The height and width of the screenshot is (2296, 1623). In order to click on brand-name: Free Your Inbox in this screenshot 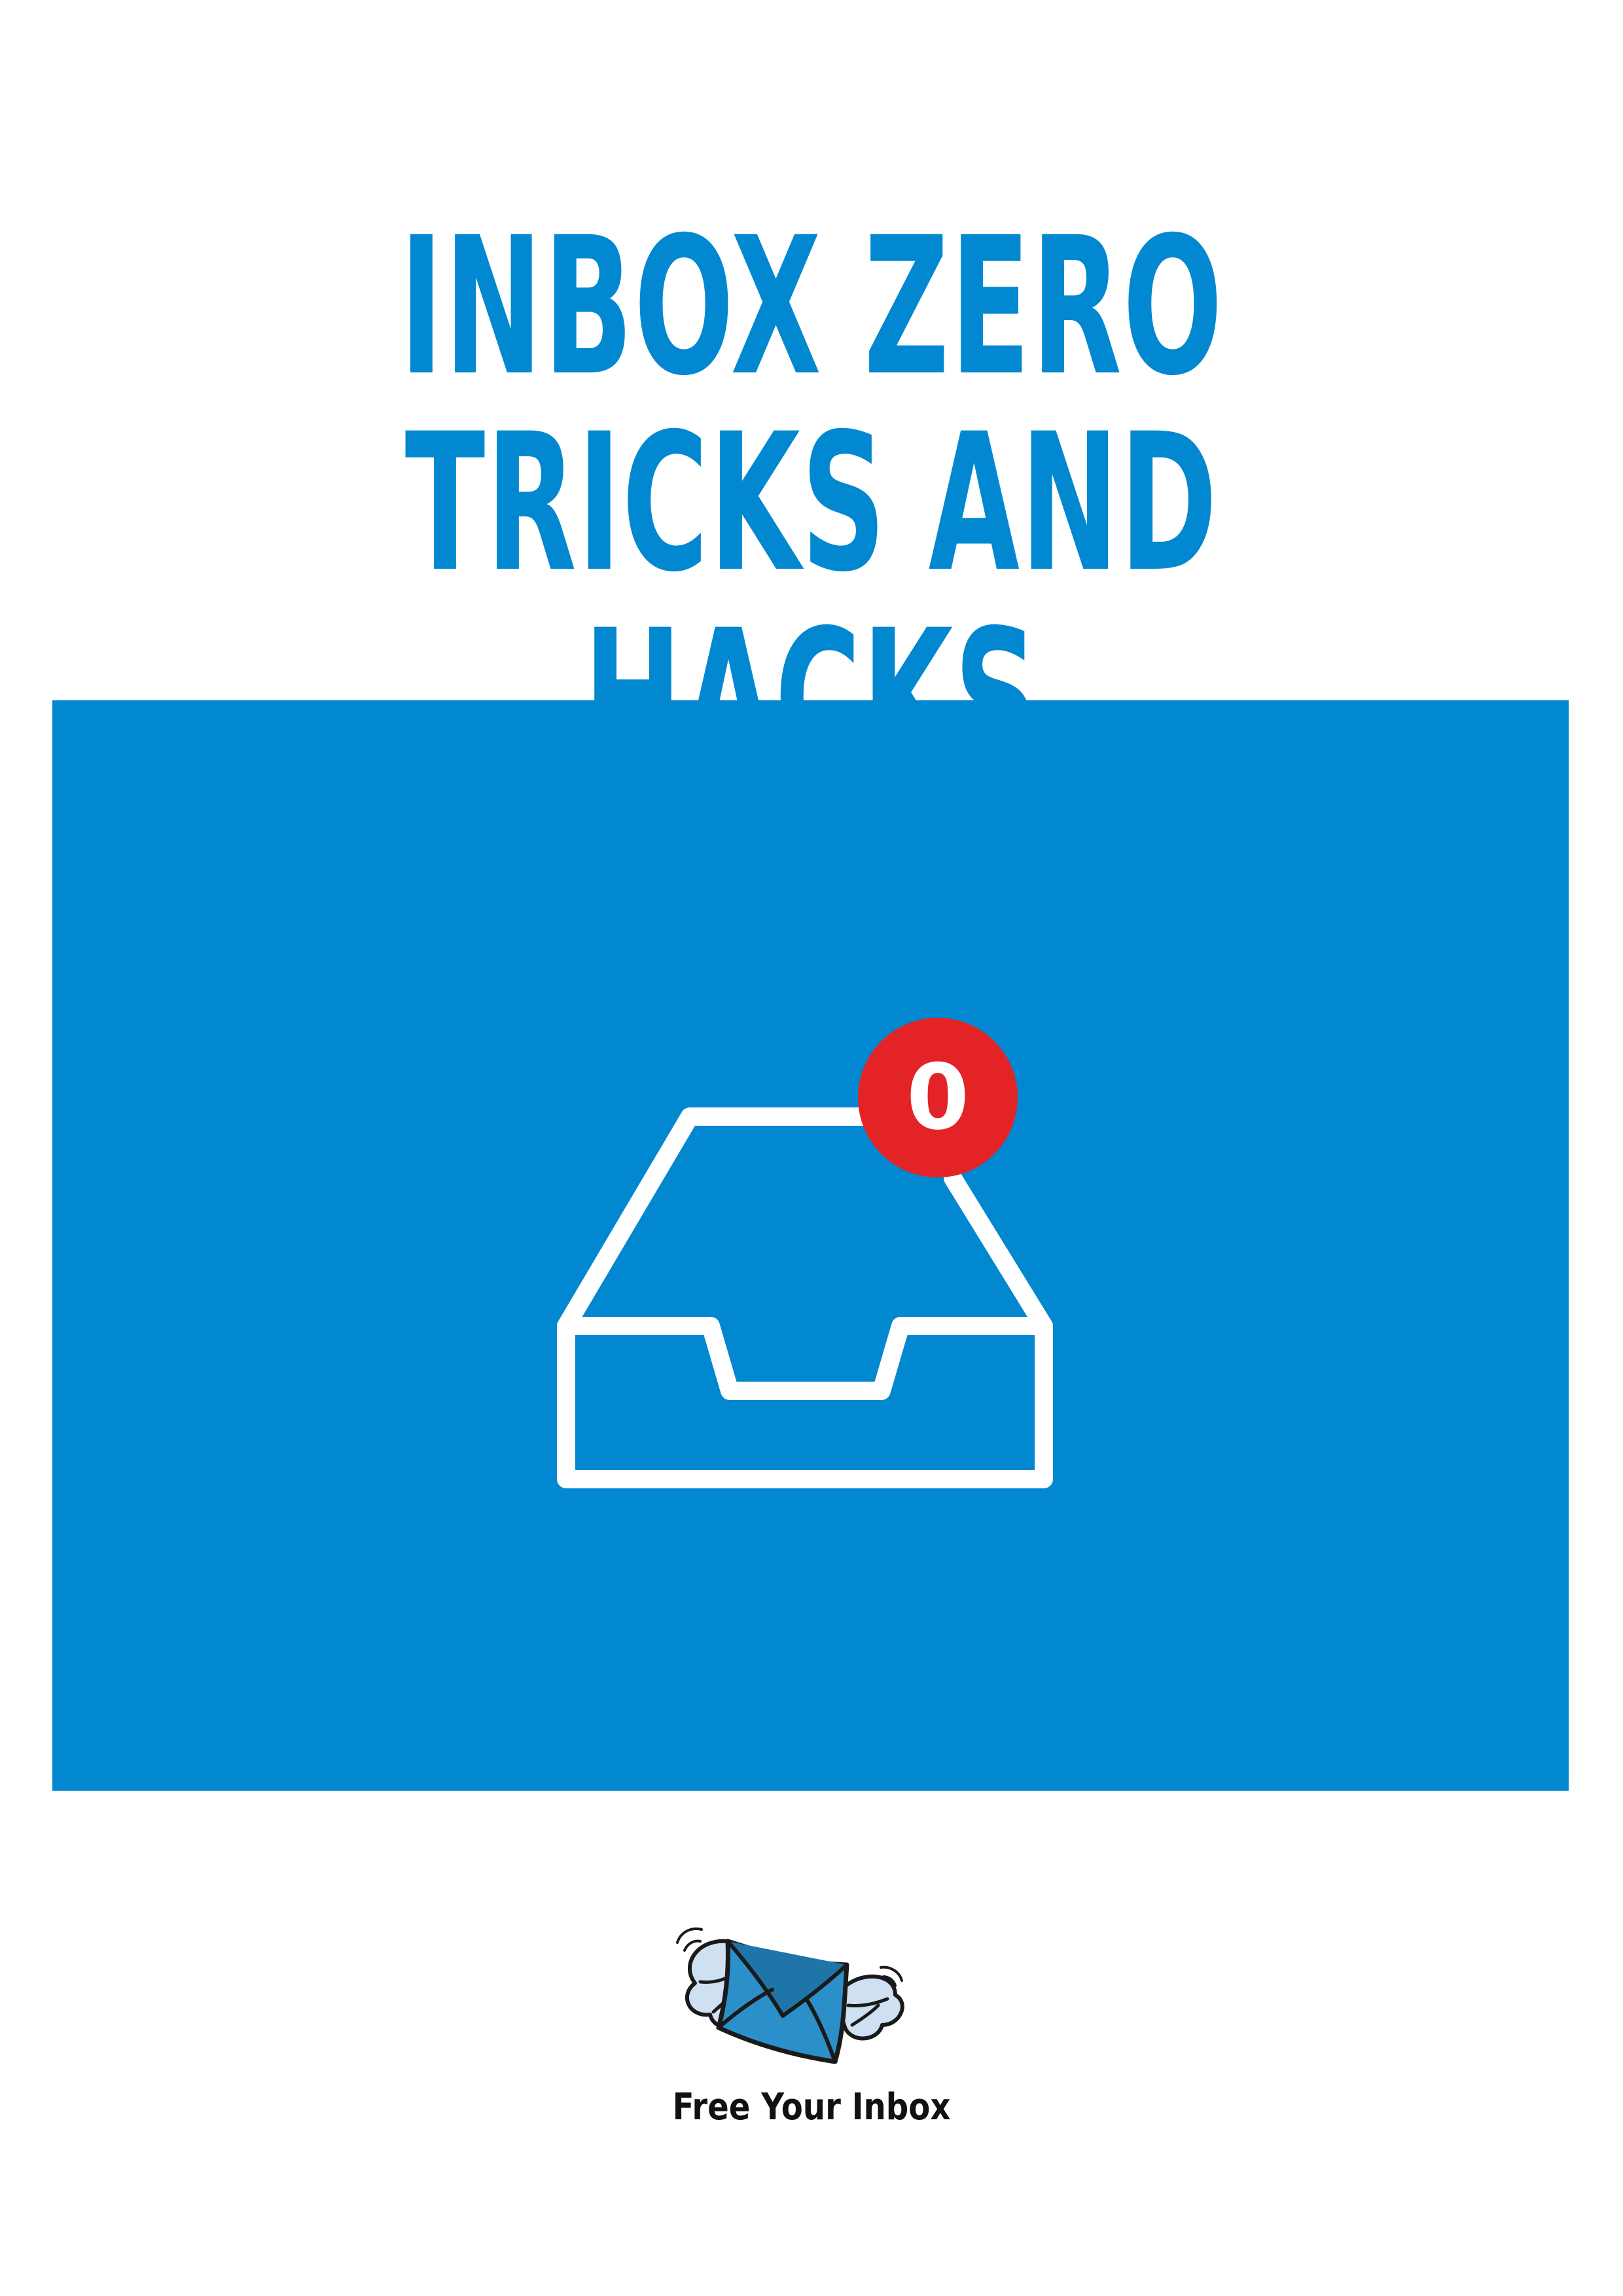, I will do `click(811, 2107)`.